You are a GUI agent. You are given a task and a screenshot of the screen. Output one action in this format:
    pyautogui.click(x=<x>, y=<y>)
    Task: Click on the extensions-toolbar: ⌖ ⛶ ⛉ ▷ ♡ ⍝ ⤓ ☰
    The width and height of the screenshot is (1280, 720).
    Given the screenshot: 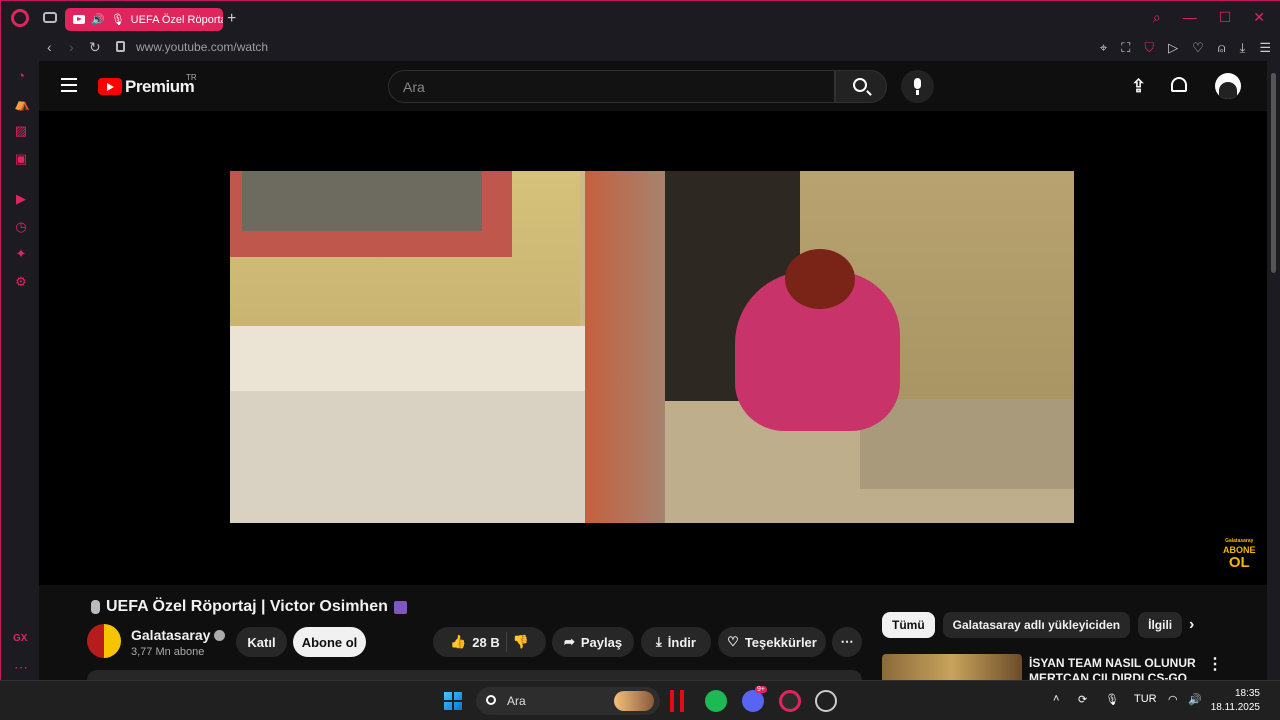 What is the action you would take?
    pyautogui.click(x=1185, y=48)
    